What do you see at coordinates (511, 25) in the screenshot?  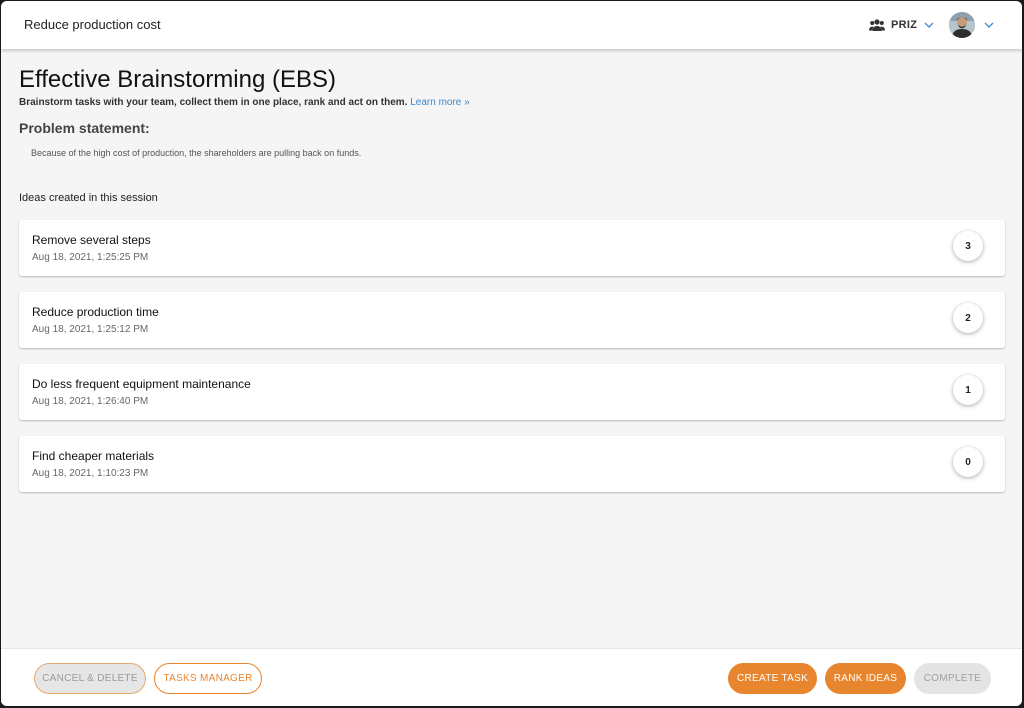 I see `top-bar: Reduce production cost PRIZ` at bounding box center [511, 25].